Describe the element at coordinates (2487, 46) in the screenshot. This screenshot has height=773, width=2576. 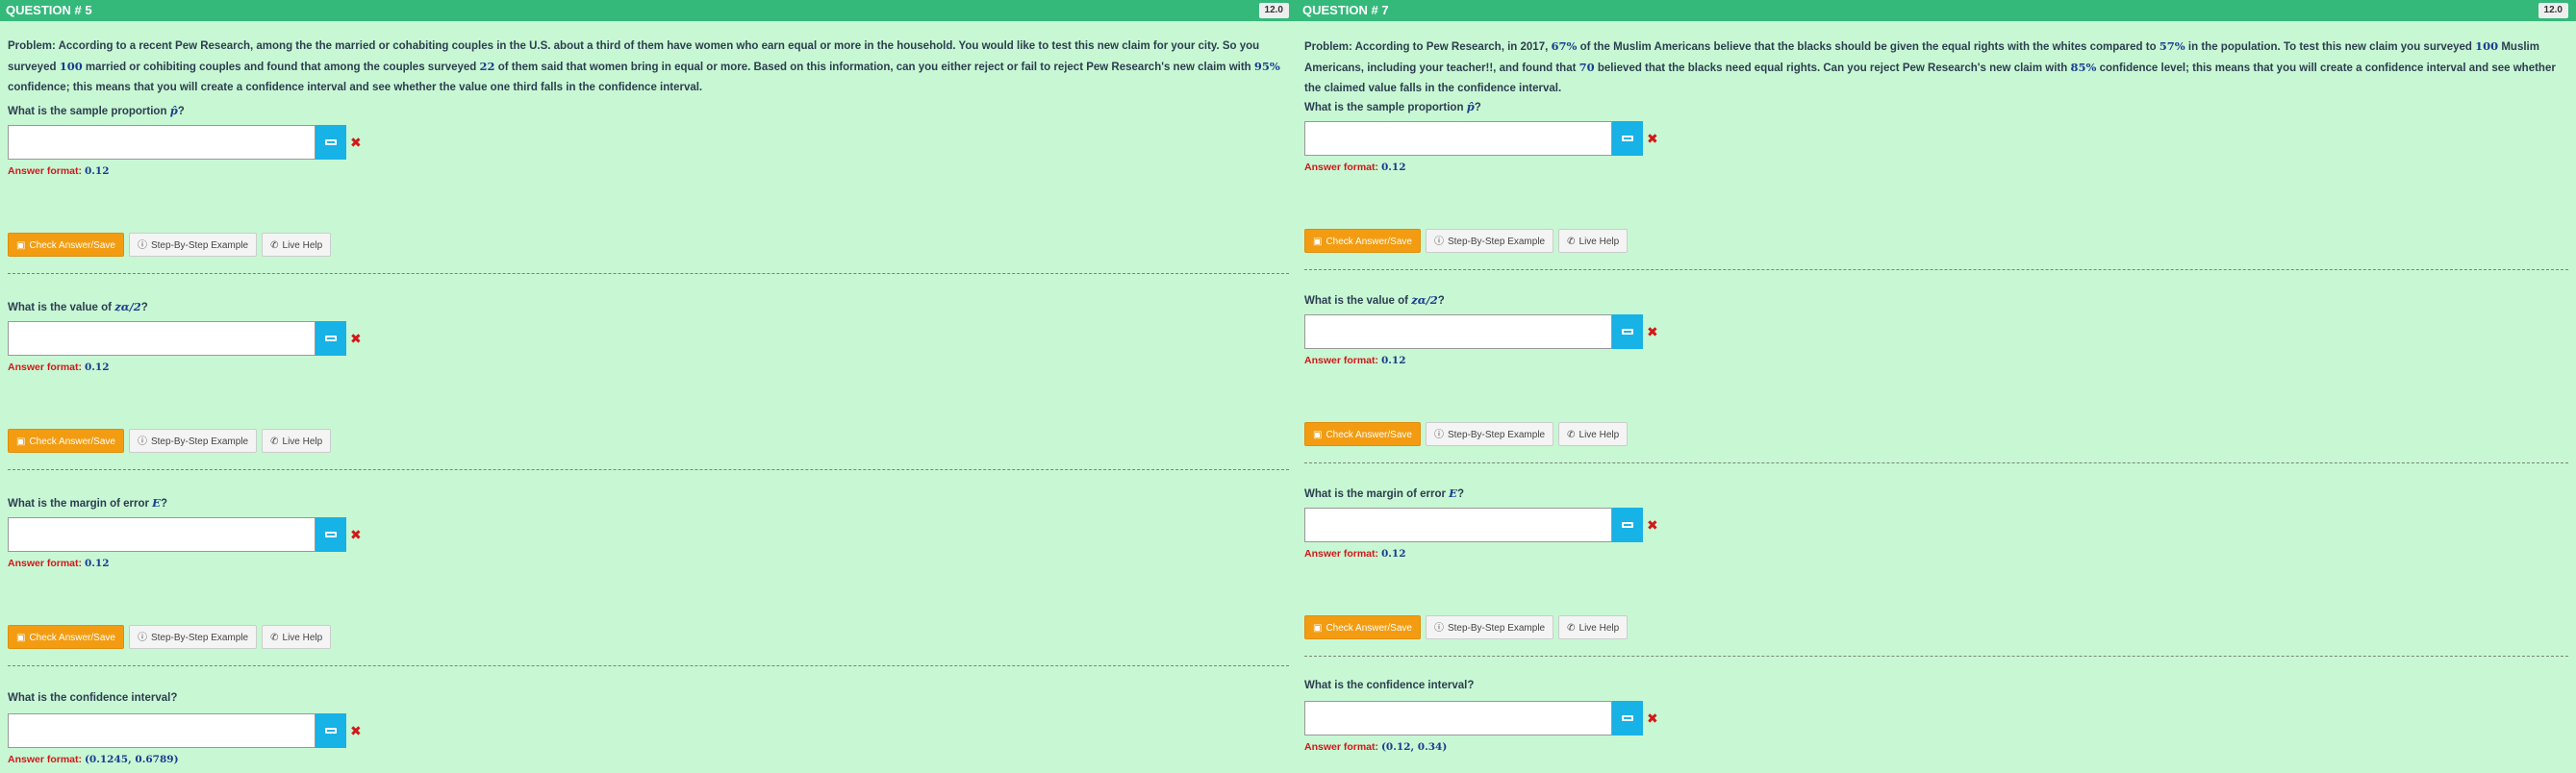
I see `problem-number: 100` at that location.